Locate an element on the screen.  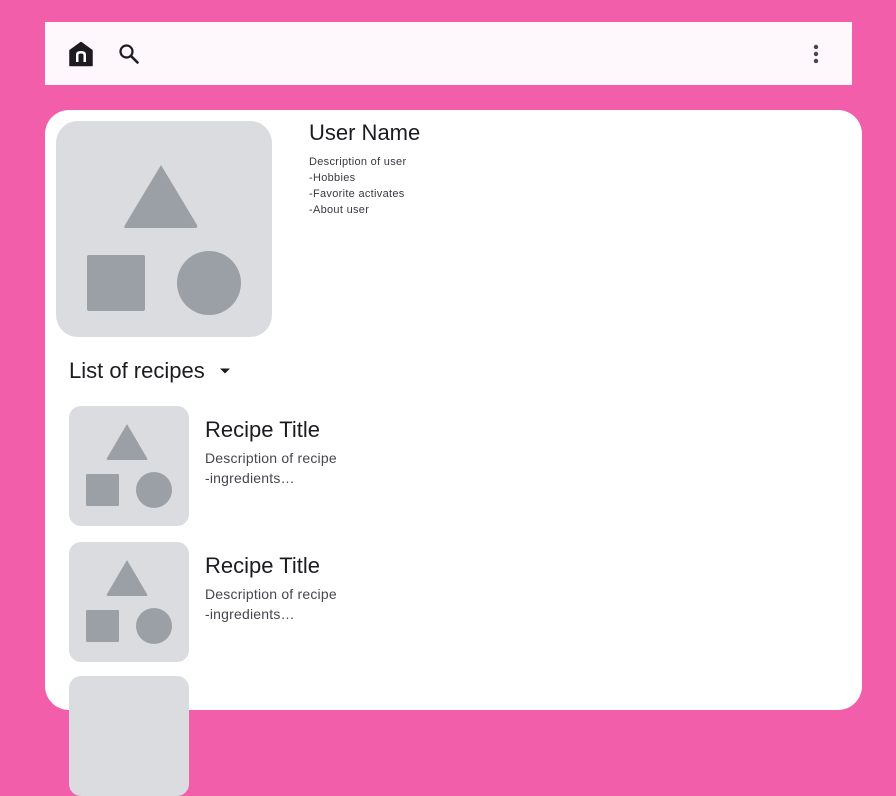
home-button is located at coordinates (81, 54).